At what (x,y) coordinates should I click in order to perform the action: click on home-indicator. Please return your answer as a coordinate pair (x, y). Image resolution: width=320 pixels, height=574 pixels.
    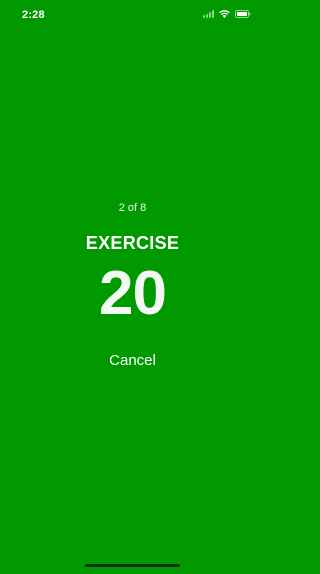
    Looking at the image, I should click on (132, 565).